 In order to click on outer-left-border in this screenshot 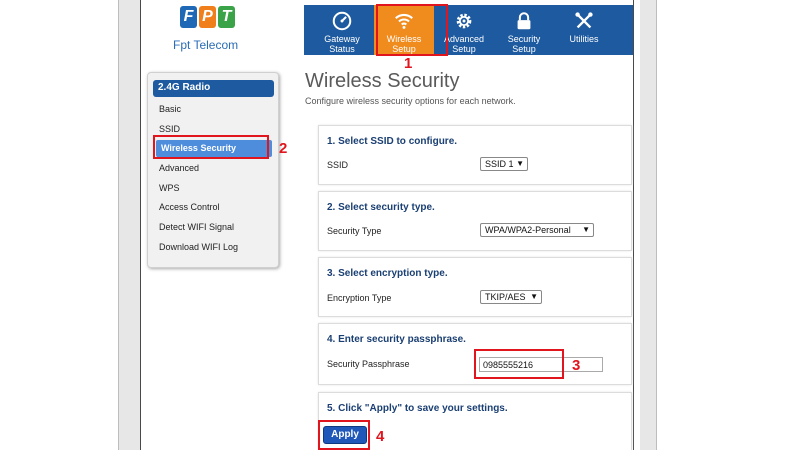, I will do `click(118, 225)`.